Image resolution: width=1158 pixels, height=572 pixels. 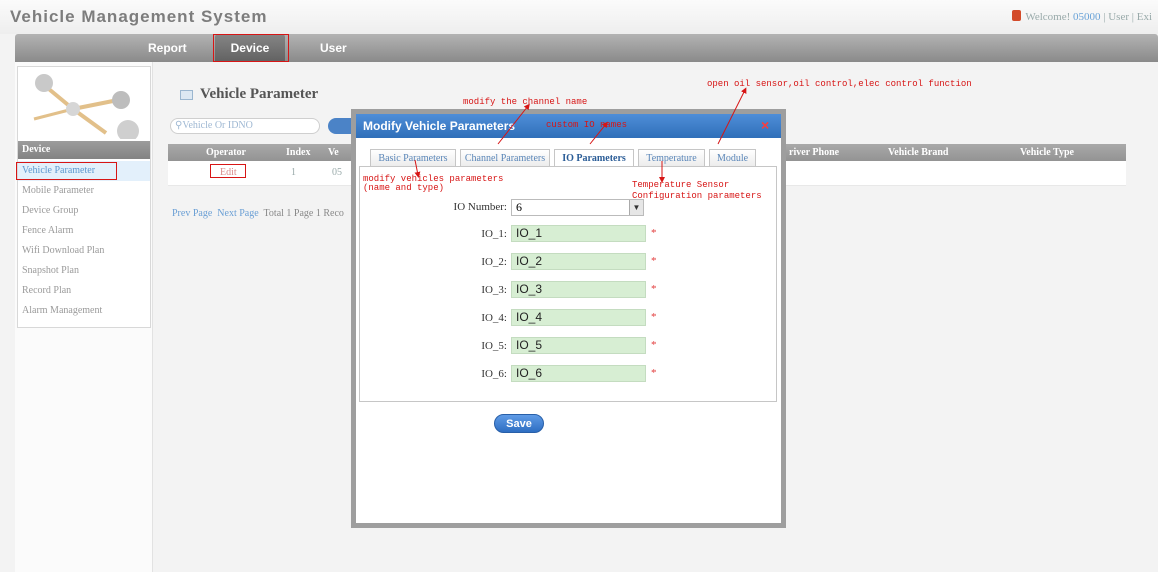 I want to click on welcome-area: Welcome! 05000 | User | Exi, so click(x=1082, y=16).